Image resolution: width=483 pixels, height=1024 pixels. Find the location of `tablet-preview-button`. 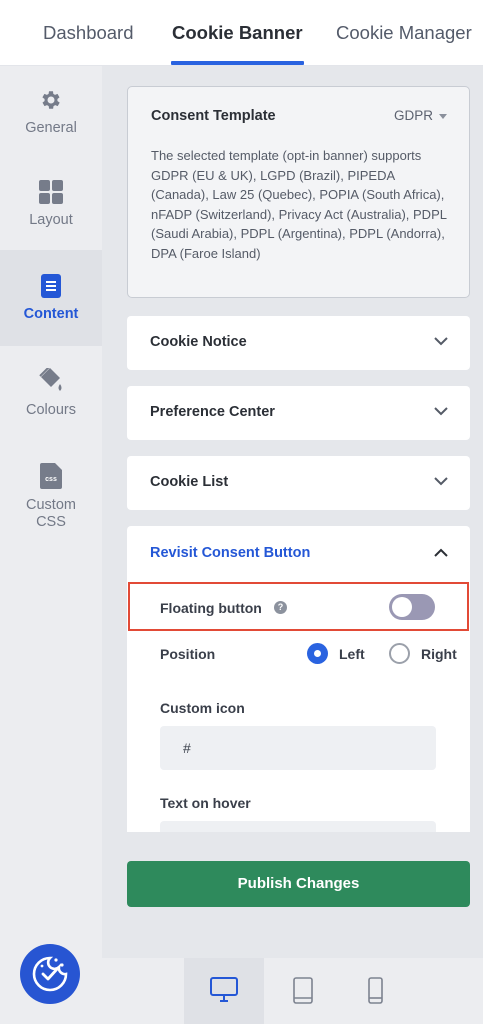

tablet-preview-button is located at coordinates (304, 991).